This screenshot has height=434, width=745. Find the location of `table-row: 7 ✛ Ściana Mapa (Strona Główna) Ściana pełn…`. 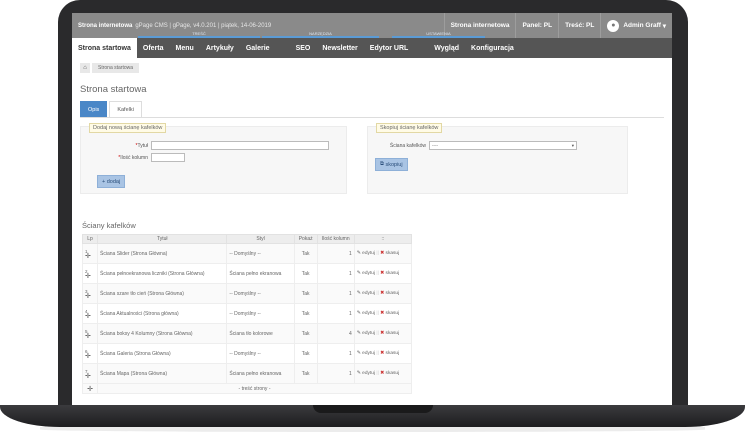

table-row: 7 ✛ Ściana Mapa (Strona Główna) Ściana pełn… is located at coordinates (247, 373).